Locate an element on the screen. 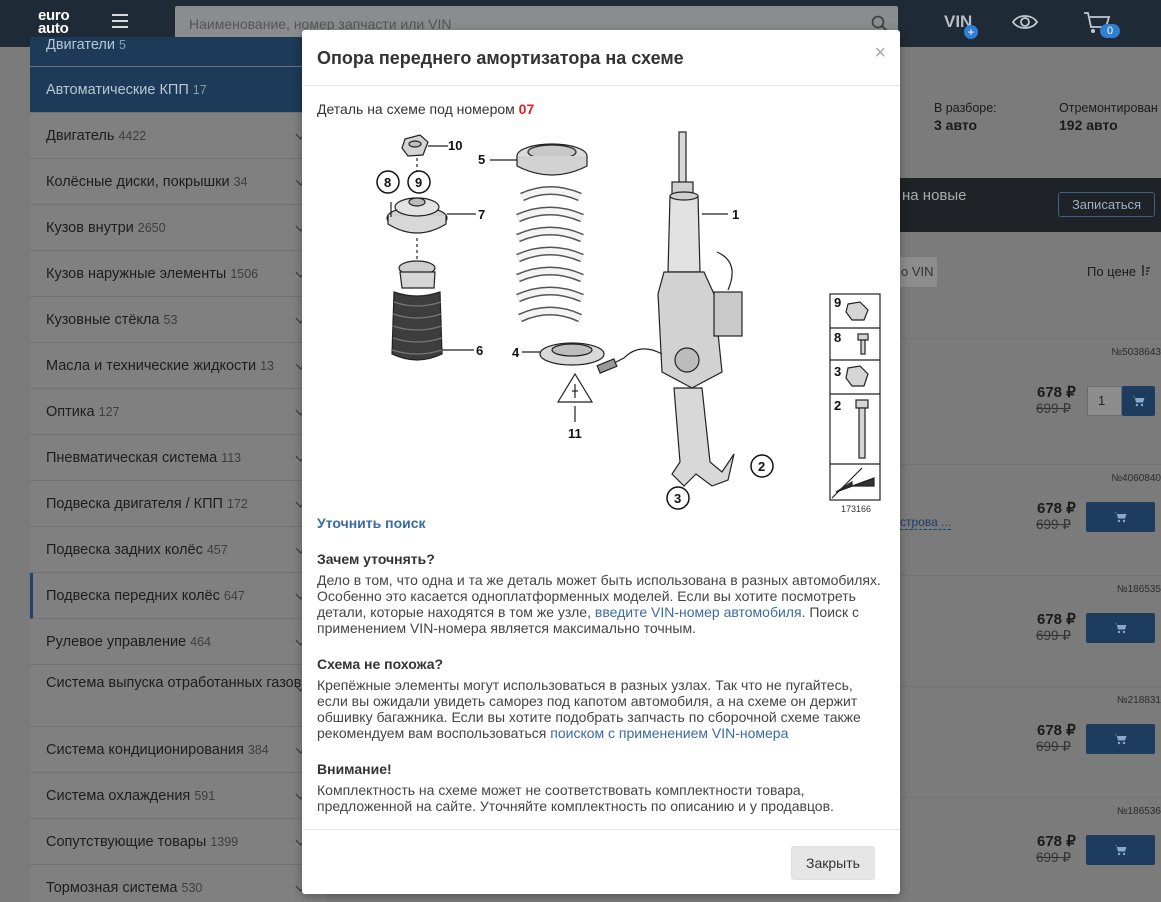 The height and width of the screenshot is (902, 1161). category-item-exhaust: Система выпуска отработанных газов 67 is located at coordinates (178, 696).